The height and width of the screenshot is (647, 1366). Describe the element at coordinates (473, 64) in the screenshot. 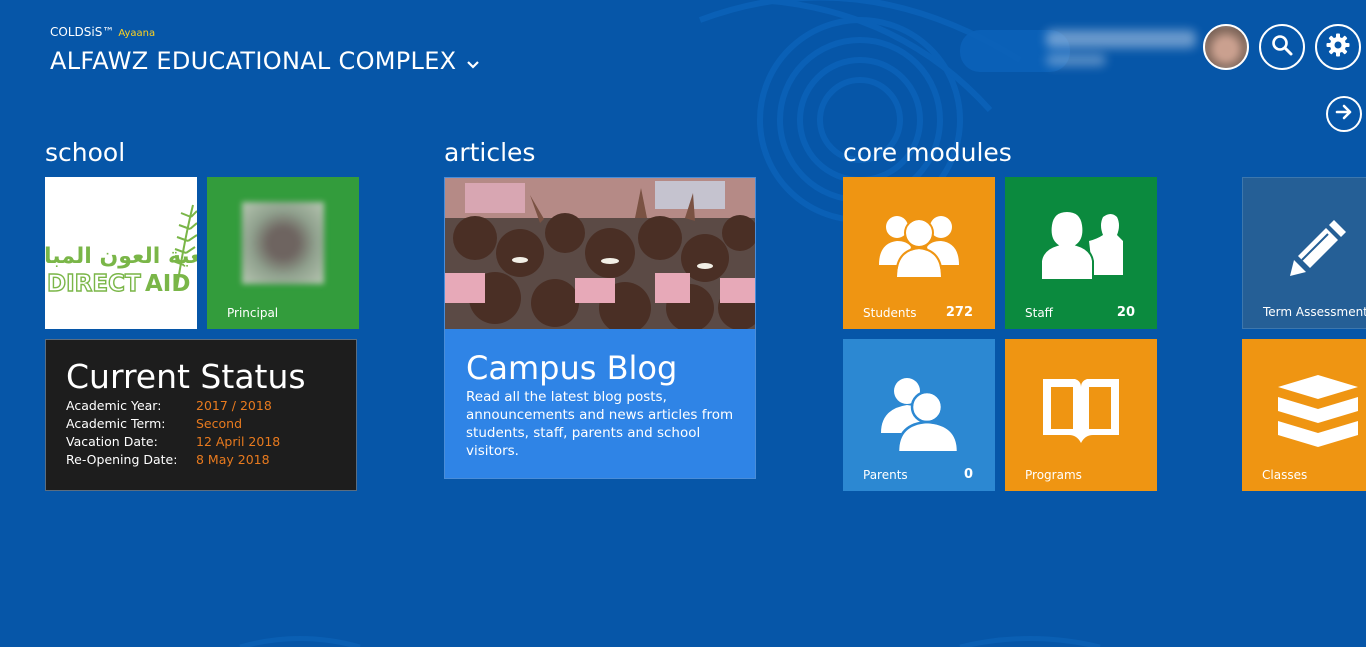

I see `chevron-down-icon` at that location.